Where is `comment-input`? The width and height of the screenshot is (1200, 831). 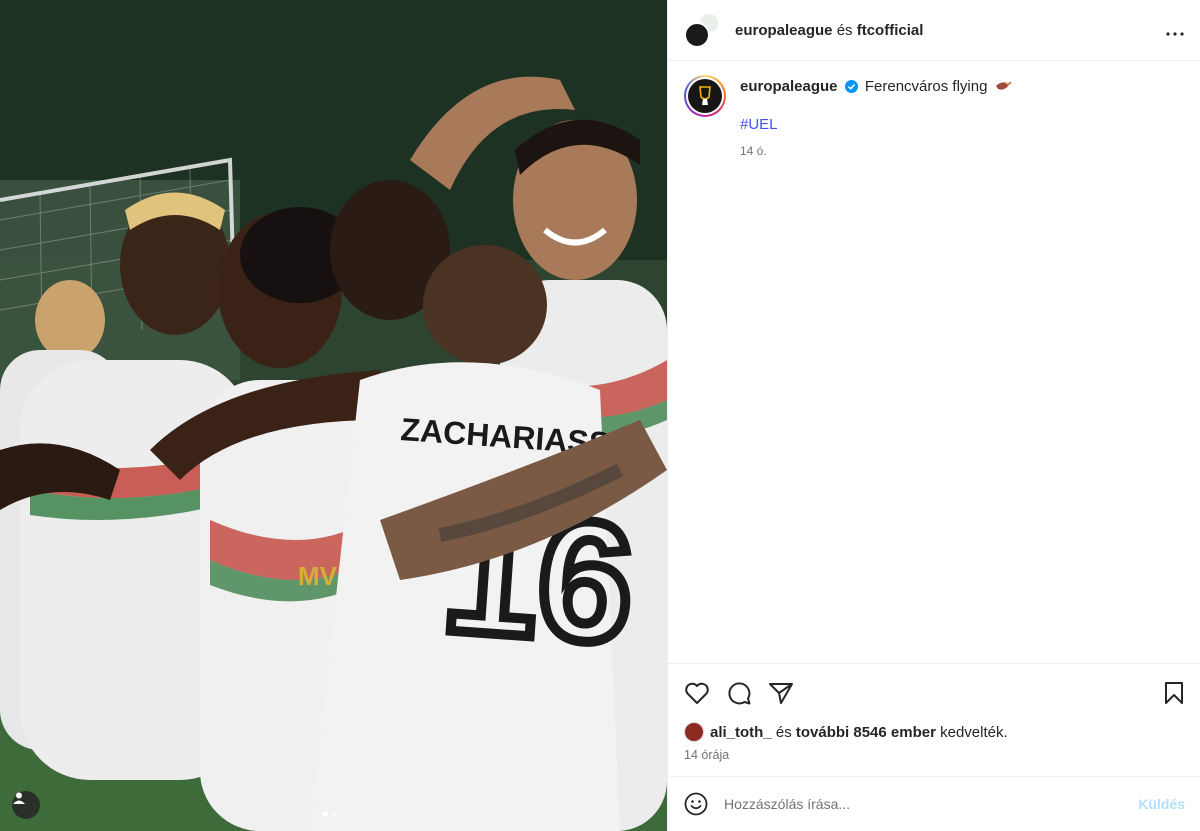
comment-input is located at coordinates (931, 804).